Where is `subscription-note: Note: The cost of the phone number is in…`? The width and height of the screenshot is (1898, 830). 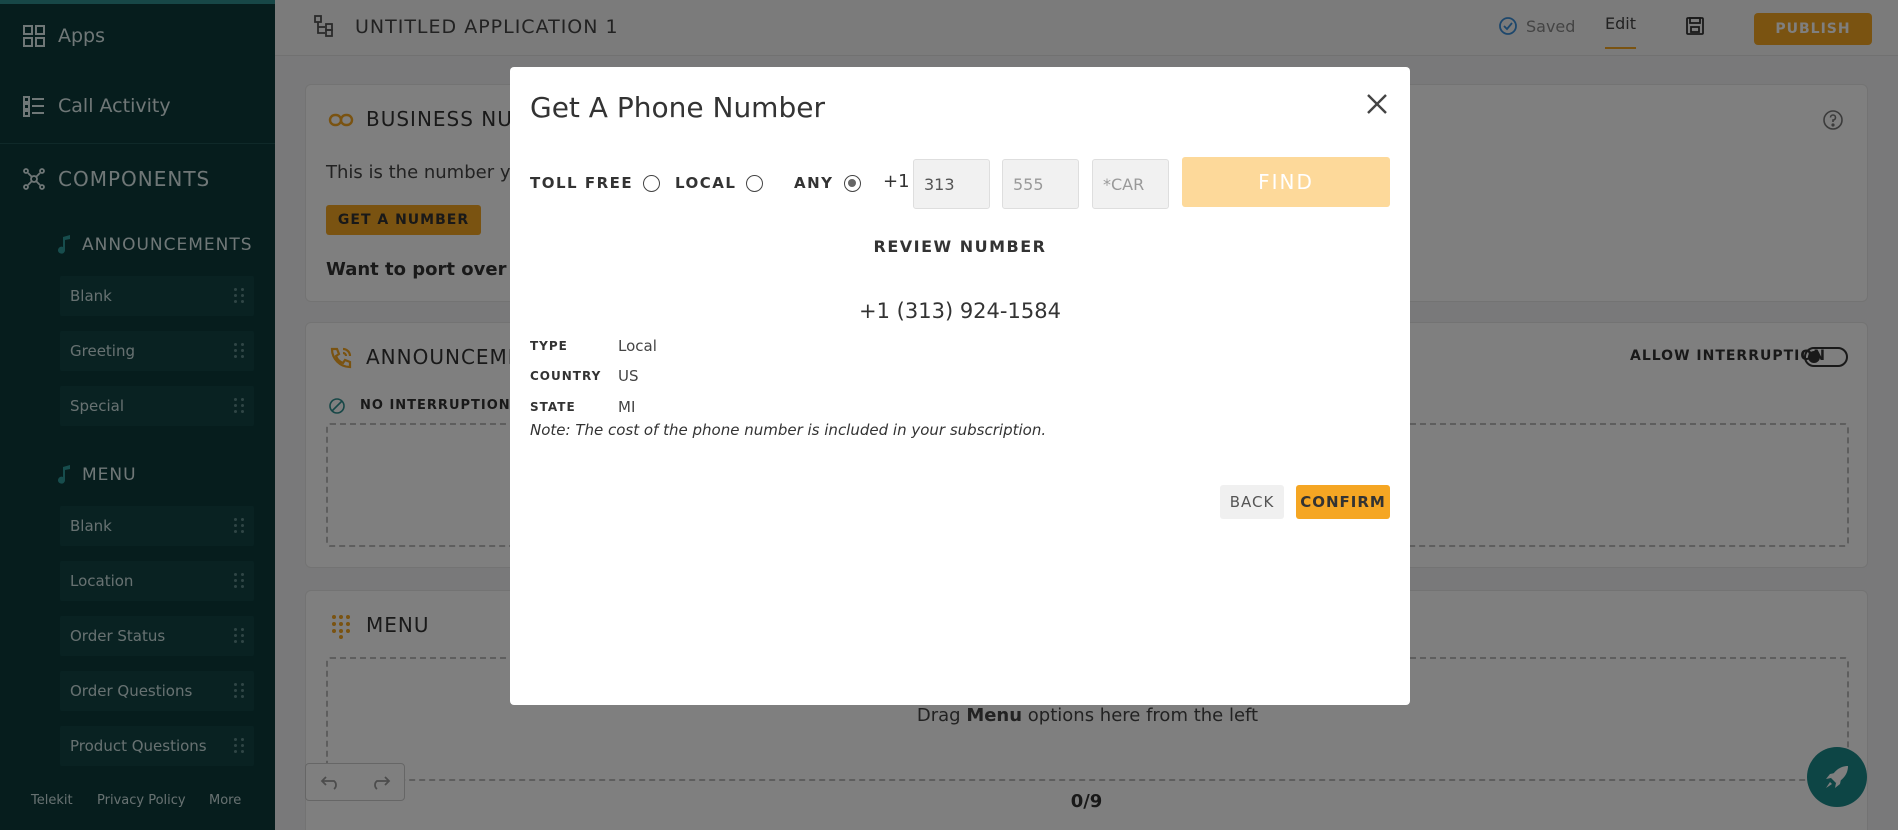 subscription-note: Note: The cost of the phone number is in… is located at coordinates (788, 430).